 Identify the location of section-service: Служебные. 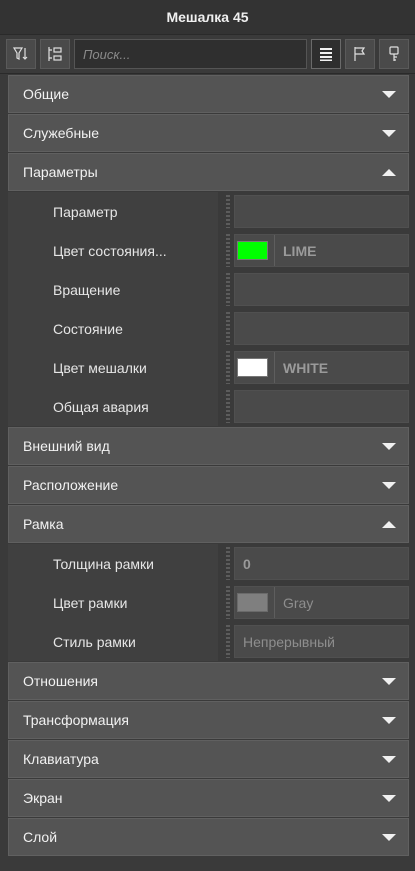
(208, 133).